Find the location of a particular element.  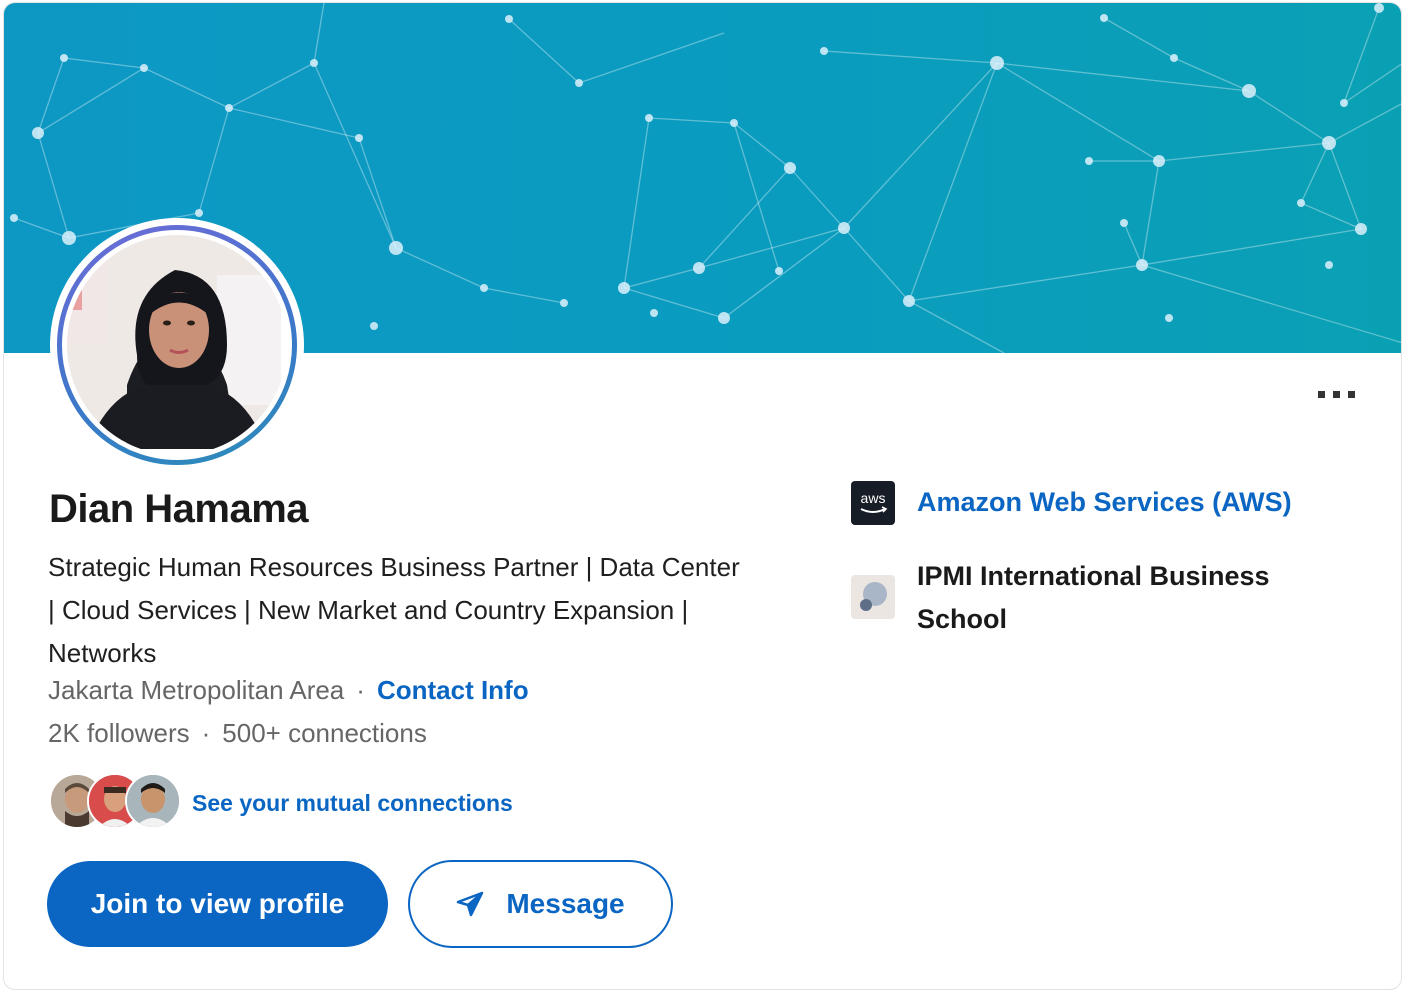

contact-info-link: Contact Info is located at coordinates (453, 690).